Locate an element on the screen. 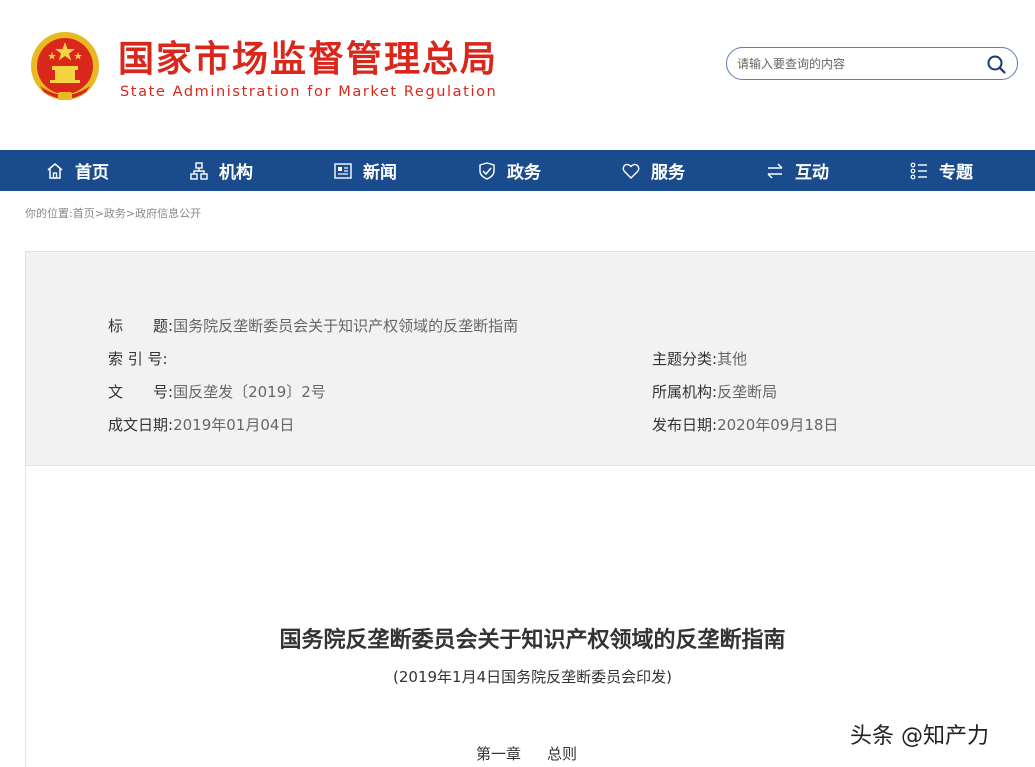 Image resolution: width=1035 pixels, height=767 pixels. meta-created-row: 成文日期:2019年01月04日 is located at coordinates (201, 425).